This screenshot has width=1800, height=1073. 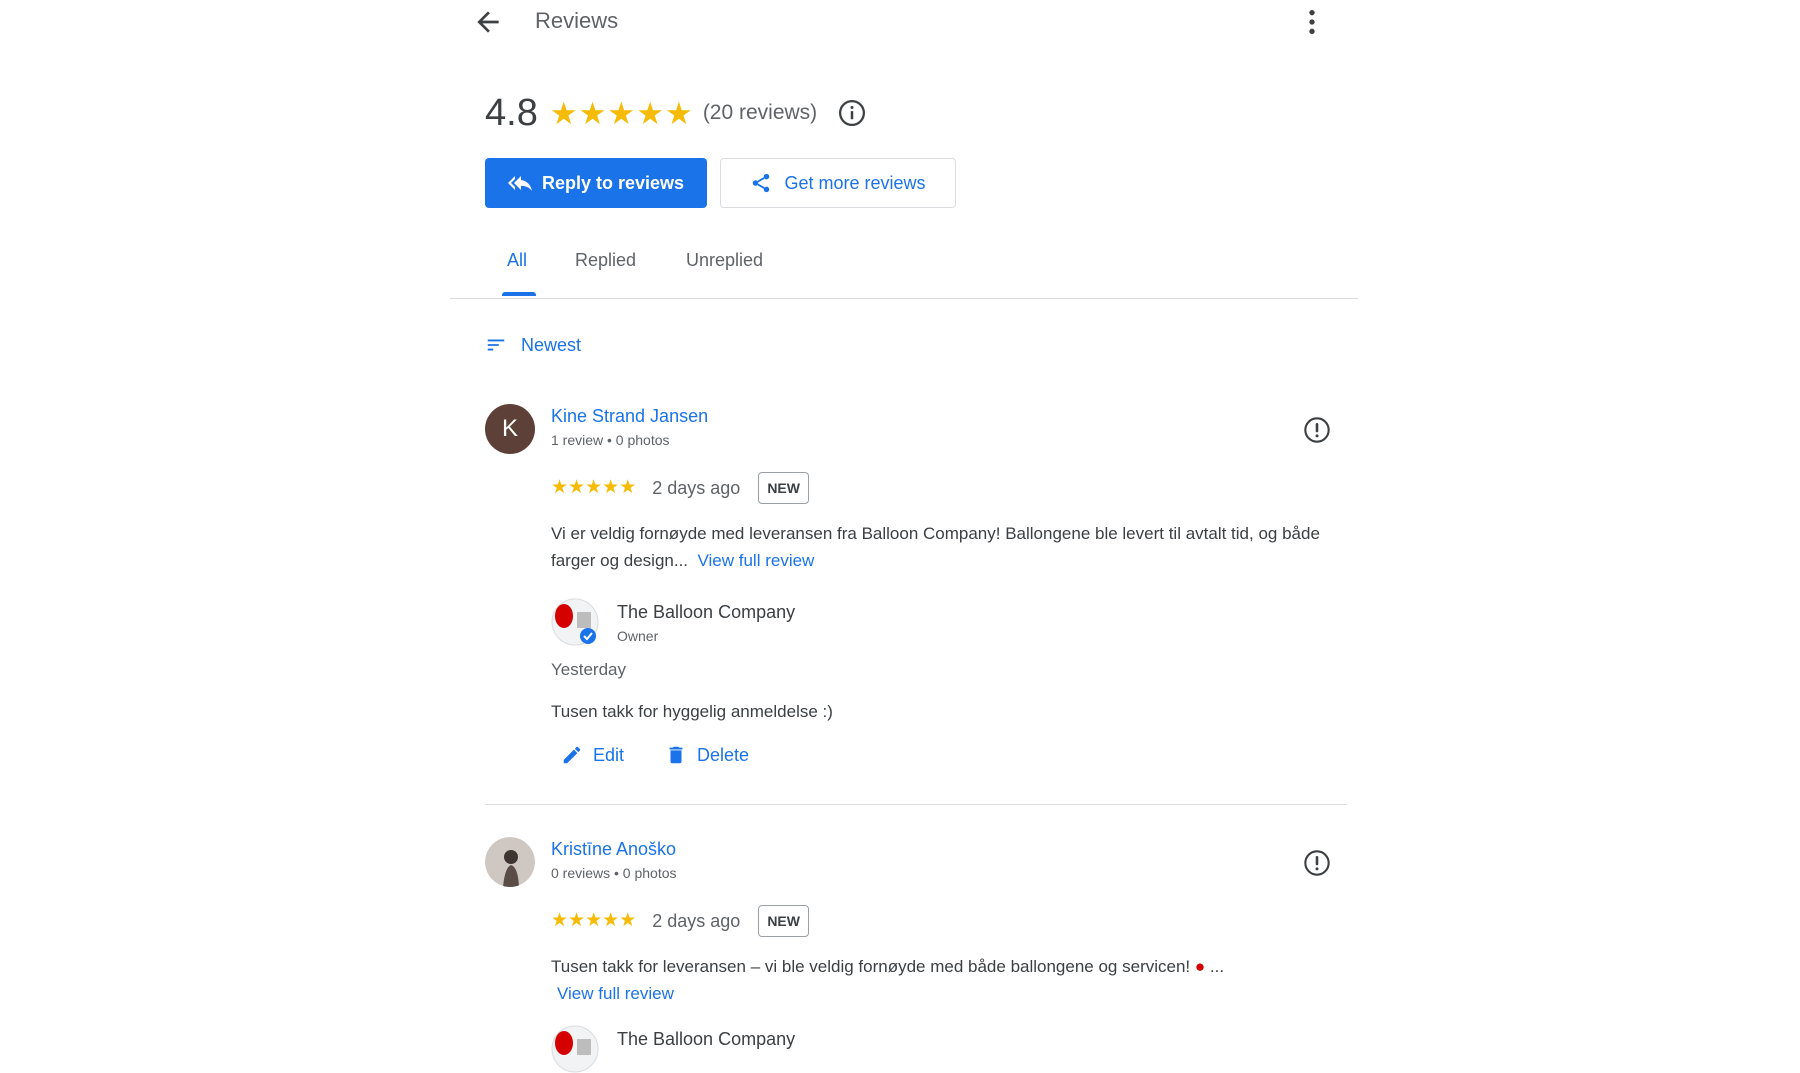 I want to click on review-divider, so click(x=916, y=804).